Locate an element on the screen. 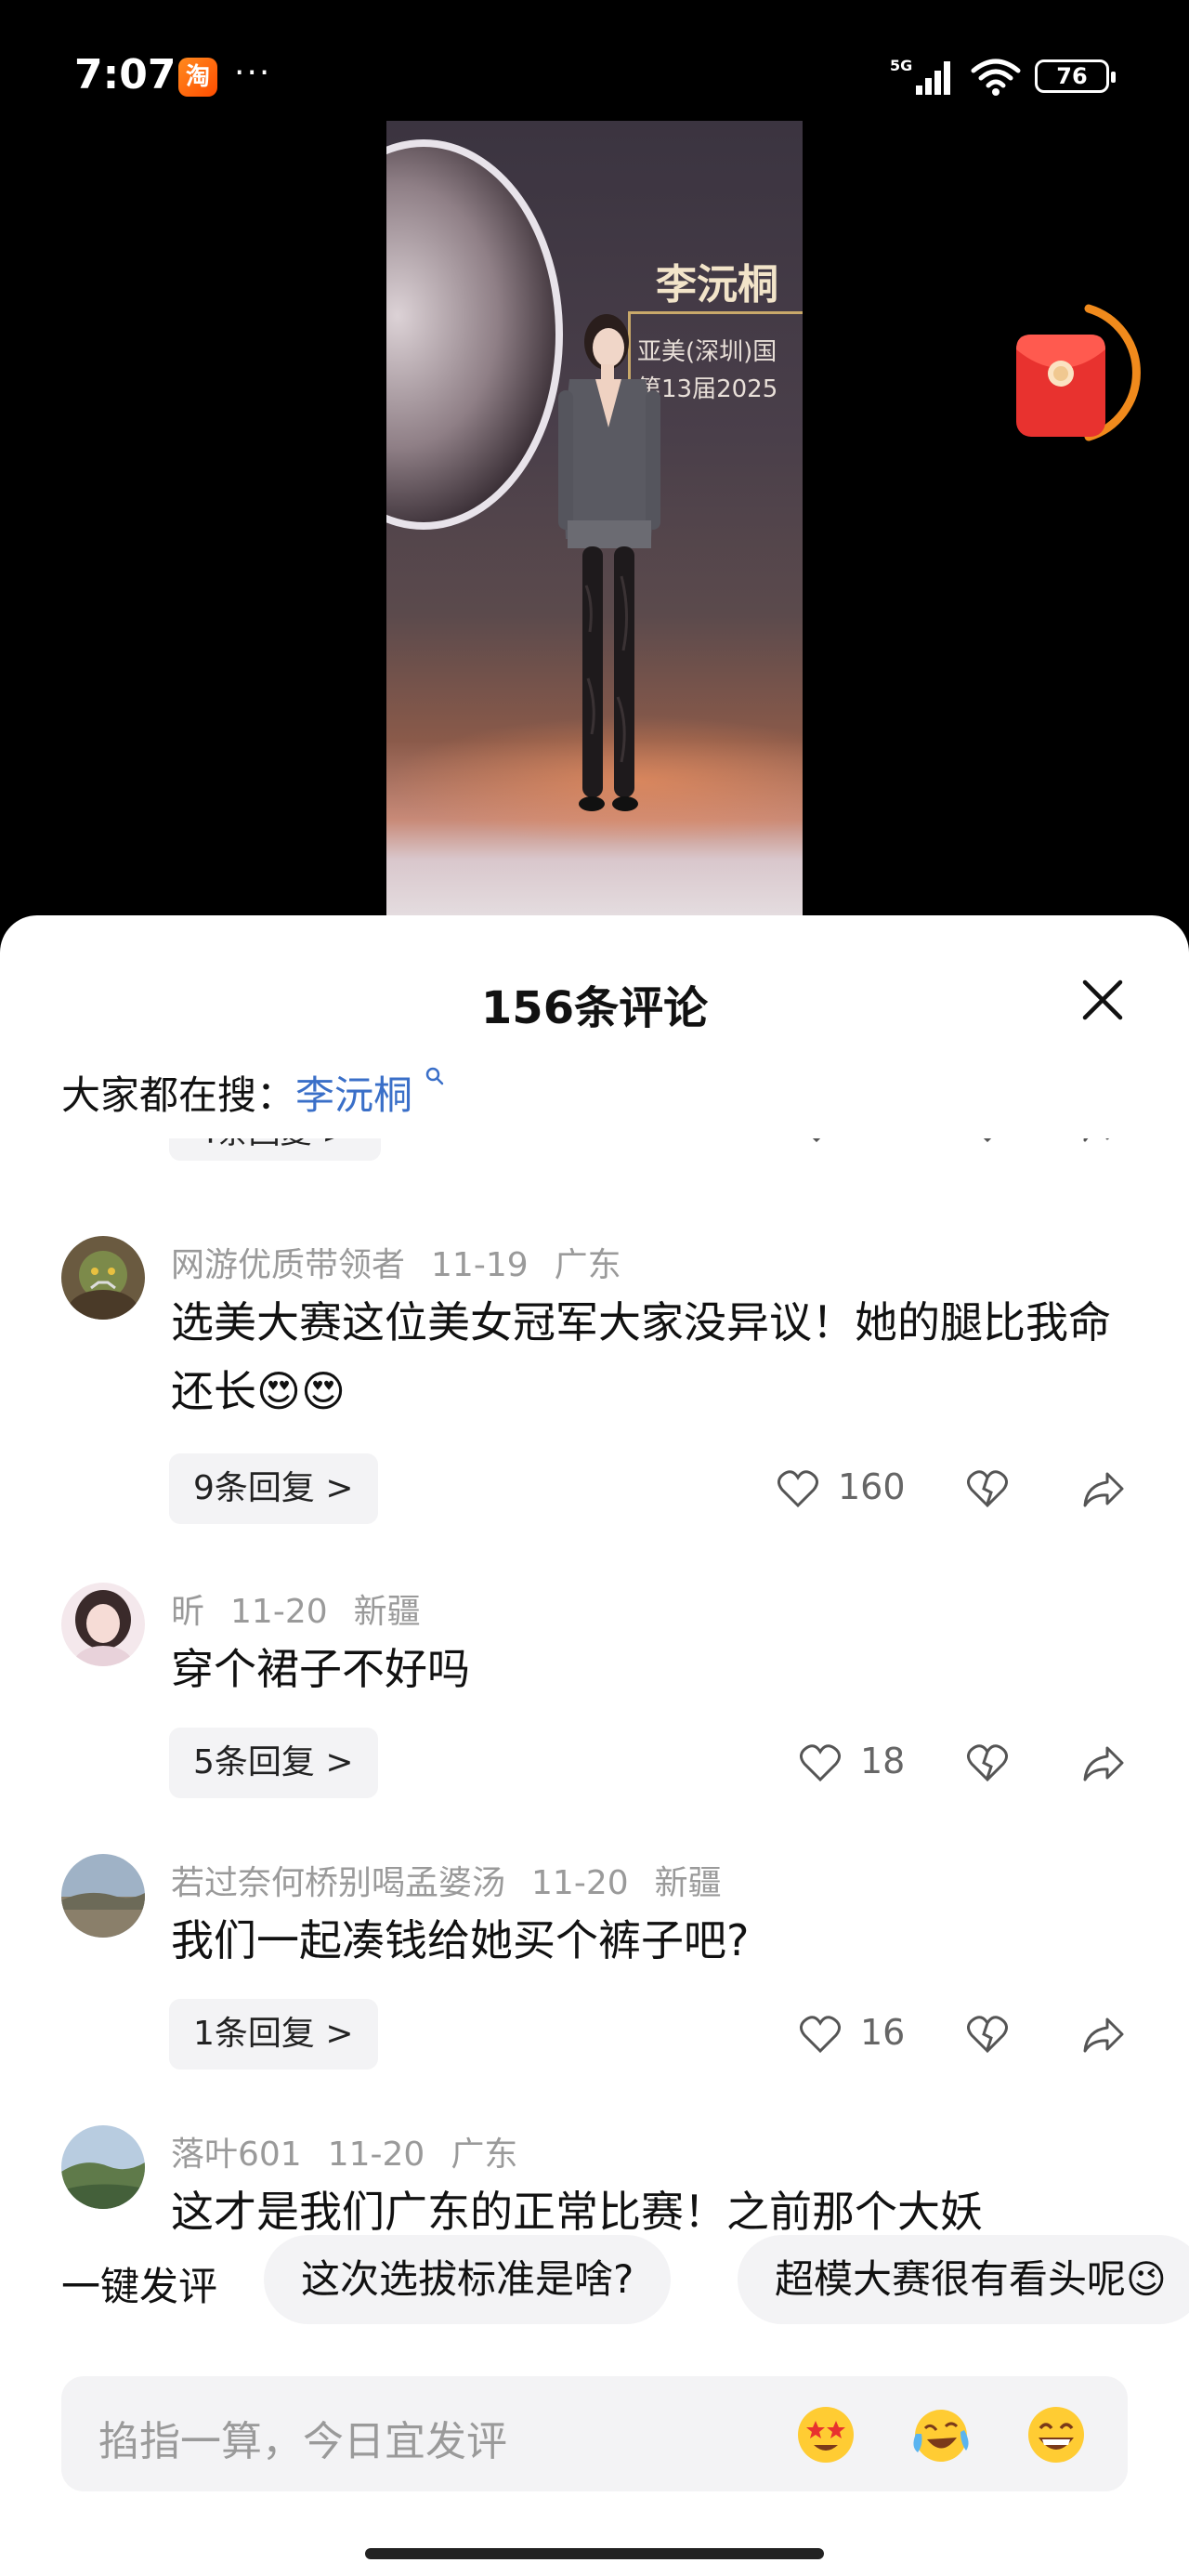  more-notifications-icon: ··· is located at coordinates (253, 73).